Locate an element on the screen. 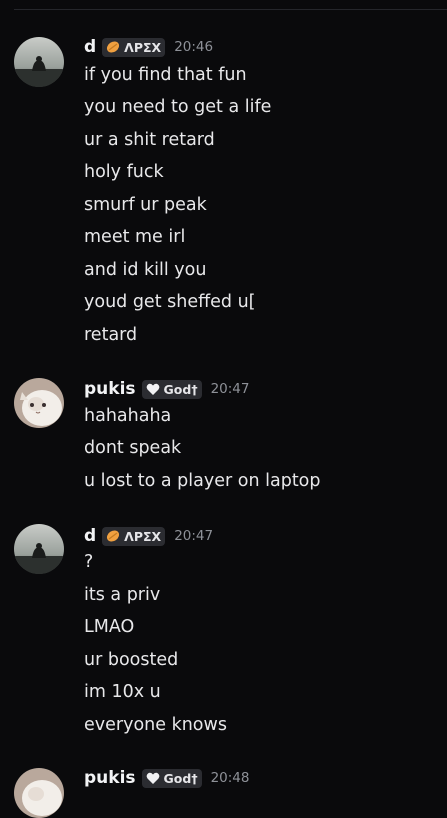 This screenshot has width=447, height=818. timestamp: 20:48 is located at coordinates (230, 778).